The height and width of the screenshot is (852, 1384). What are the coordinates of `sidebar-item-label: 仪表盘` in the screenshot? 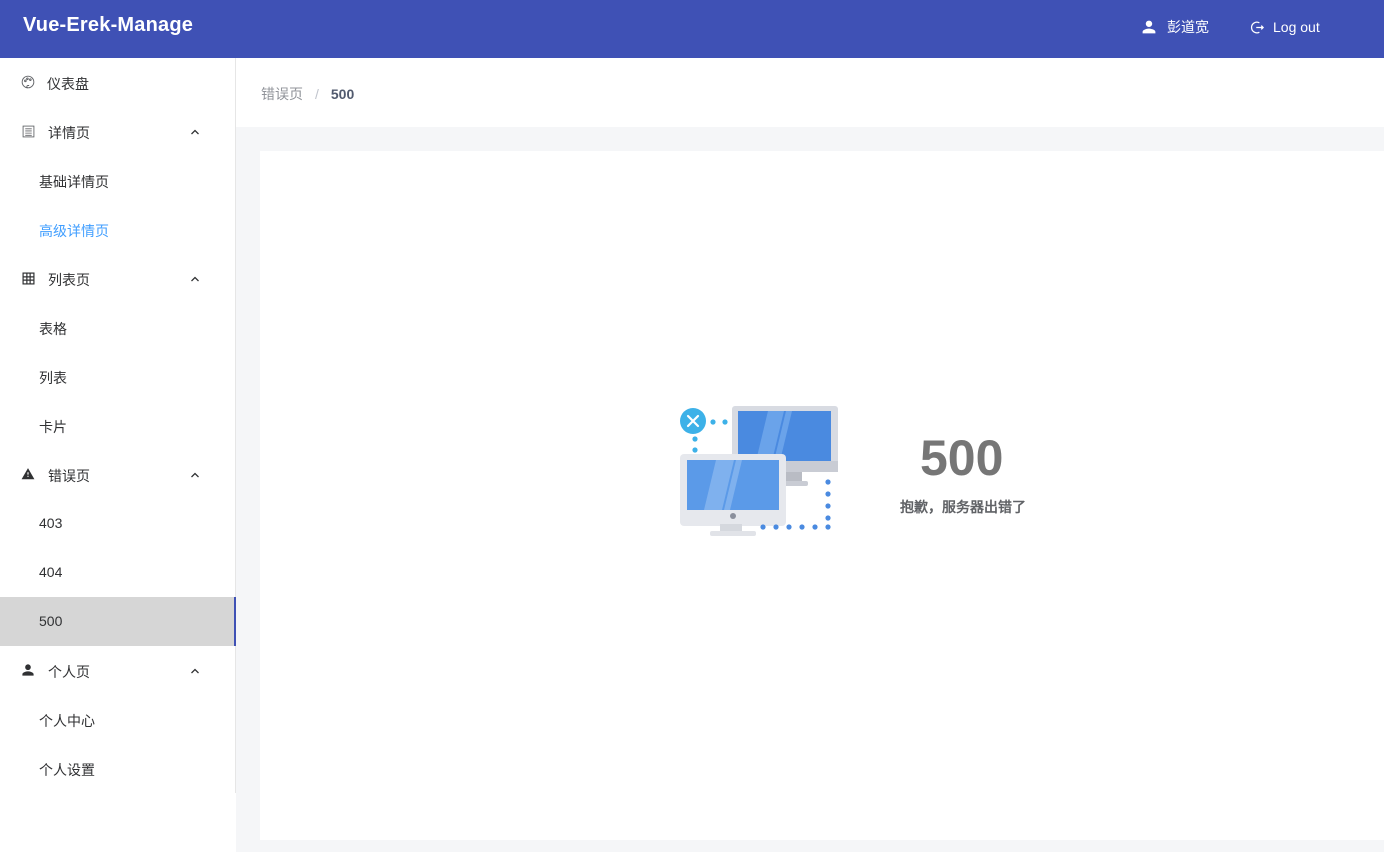 It's located at (68, 84).